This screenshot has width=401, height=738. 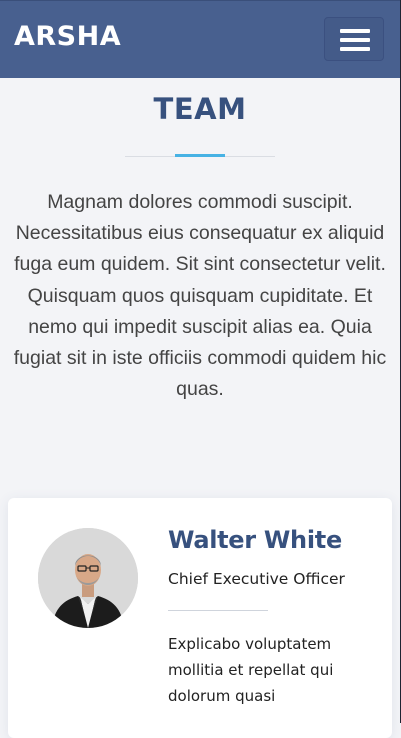 I want to click on member-avatar, so click(x=88, y=578).